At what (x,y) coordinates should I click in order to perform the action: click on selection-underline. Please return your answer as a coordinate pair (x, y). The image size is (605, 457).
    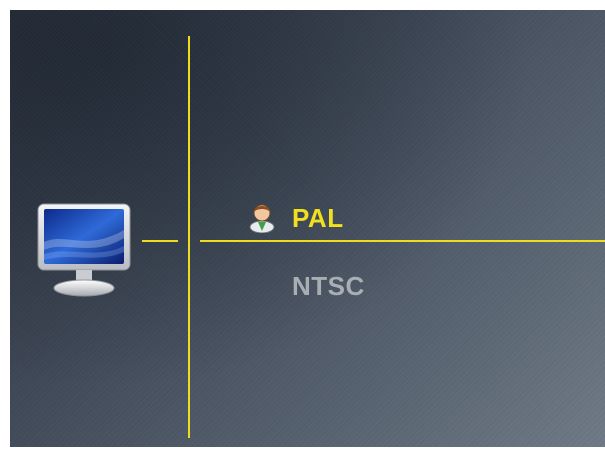
    Looking at the image, I should click on (402, 241).